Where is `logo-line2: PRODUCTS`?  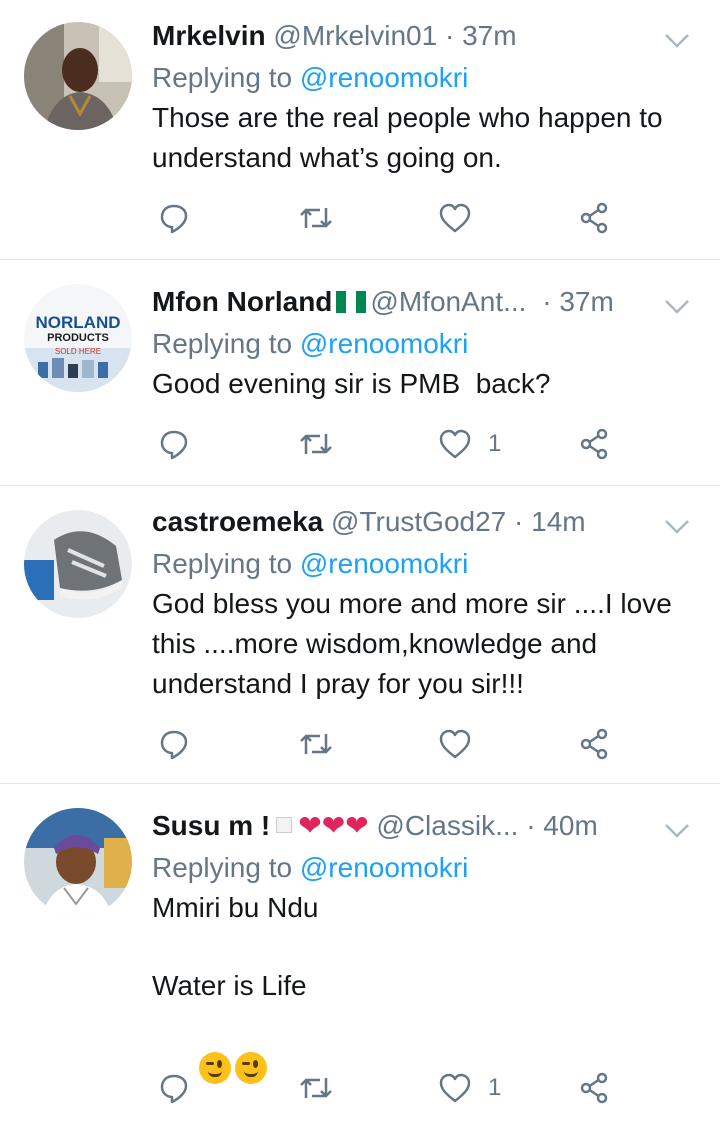 logo-line2: PRODUCTS is located at coordinates (78, 338).